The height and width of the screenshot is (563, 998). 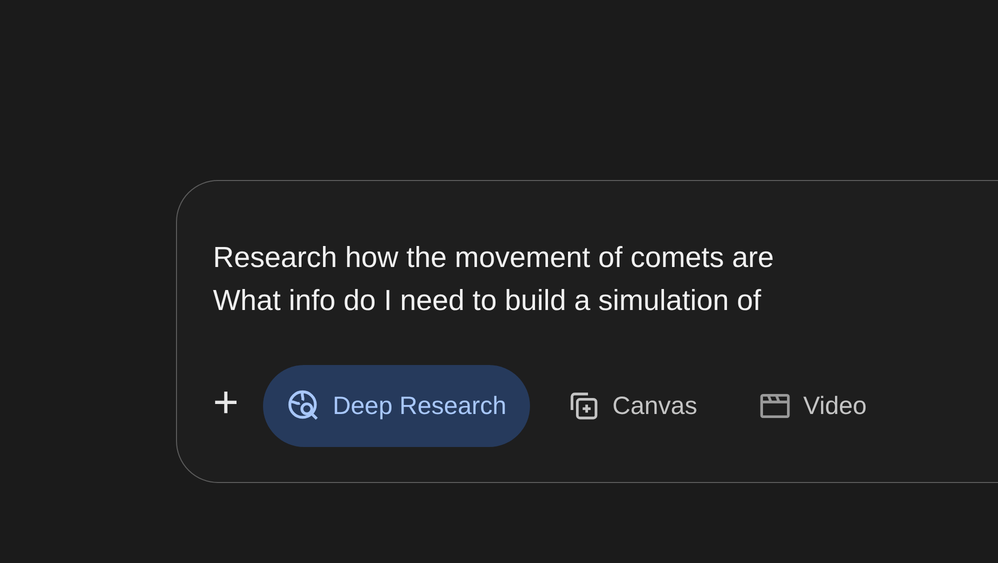 I want to click on add-button: +, so click(x=231, y=406).